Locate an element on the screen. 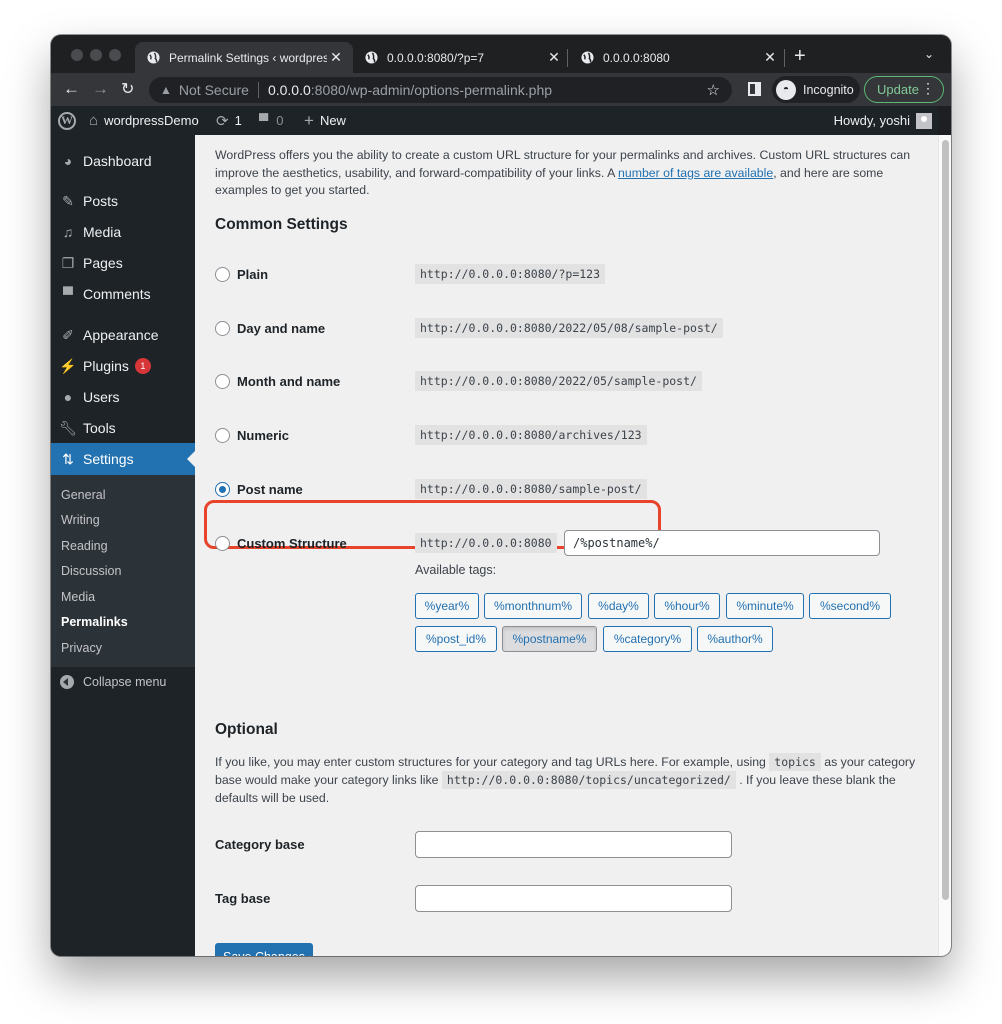 The width and height of the screenshot is (1002, 1024). option-plain: Plain is located at coordinates (241, 274).